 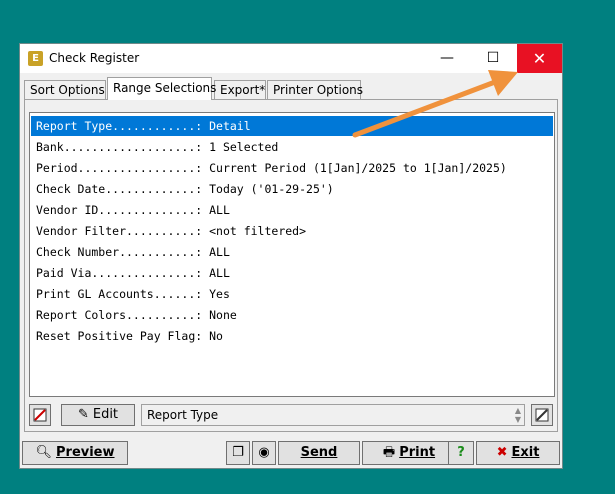 I want to click on list-item: Vendor ID..............: ALL, so click(x=292, y=210).